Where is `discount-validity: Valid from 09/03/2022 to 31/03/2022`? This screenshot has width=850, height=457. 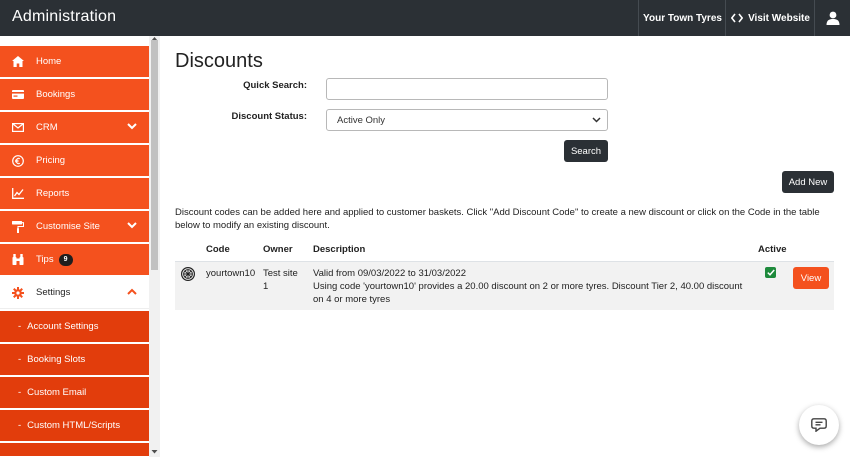 discount-validity: Valid from 09/03/2022 to 31/03/2022 is located at coordinates (389, 273).